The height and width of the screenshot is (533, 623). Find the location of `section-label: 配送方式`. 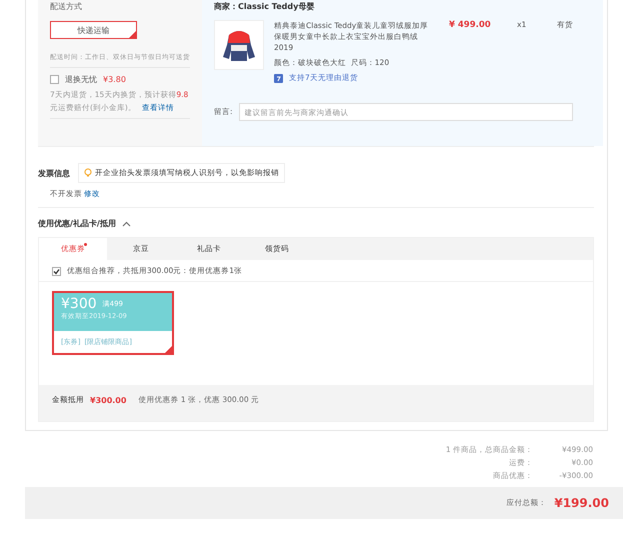

section-label: 配送方式 is located at coordinates (66, 7).